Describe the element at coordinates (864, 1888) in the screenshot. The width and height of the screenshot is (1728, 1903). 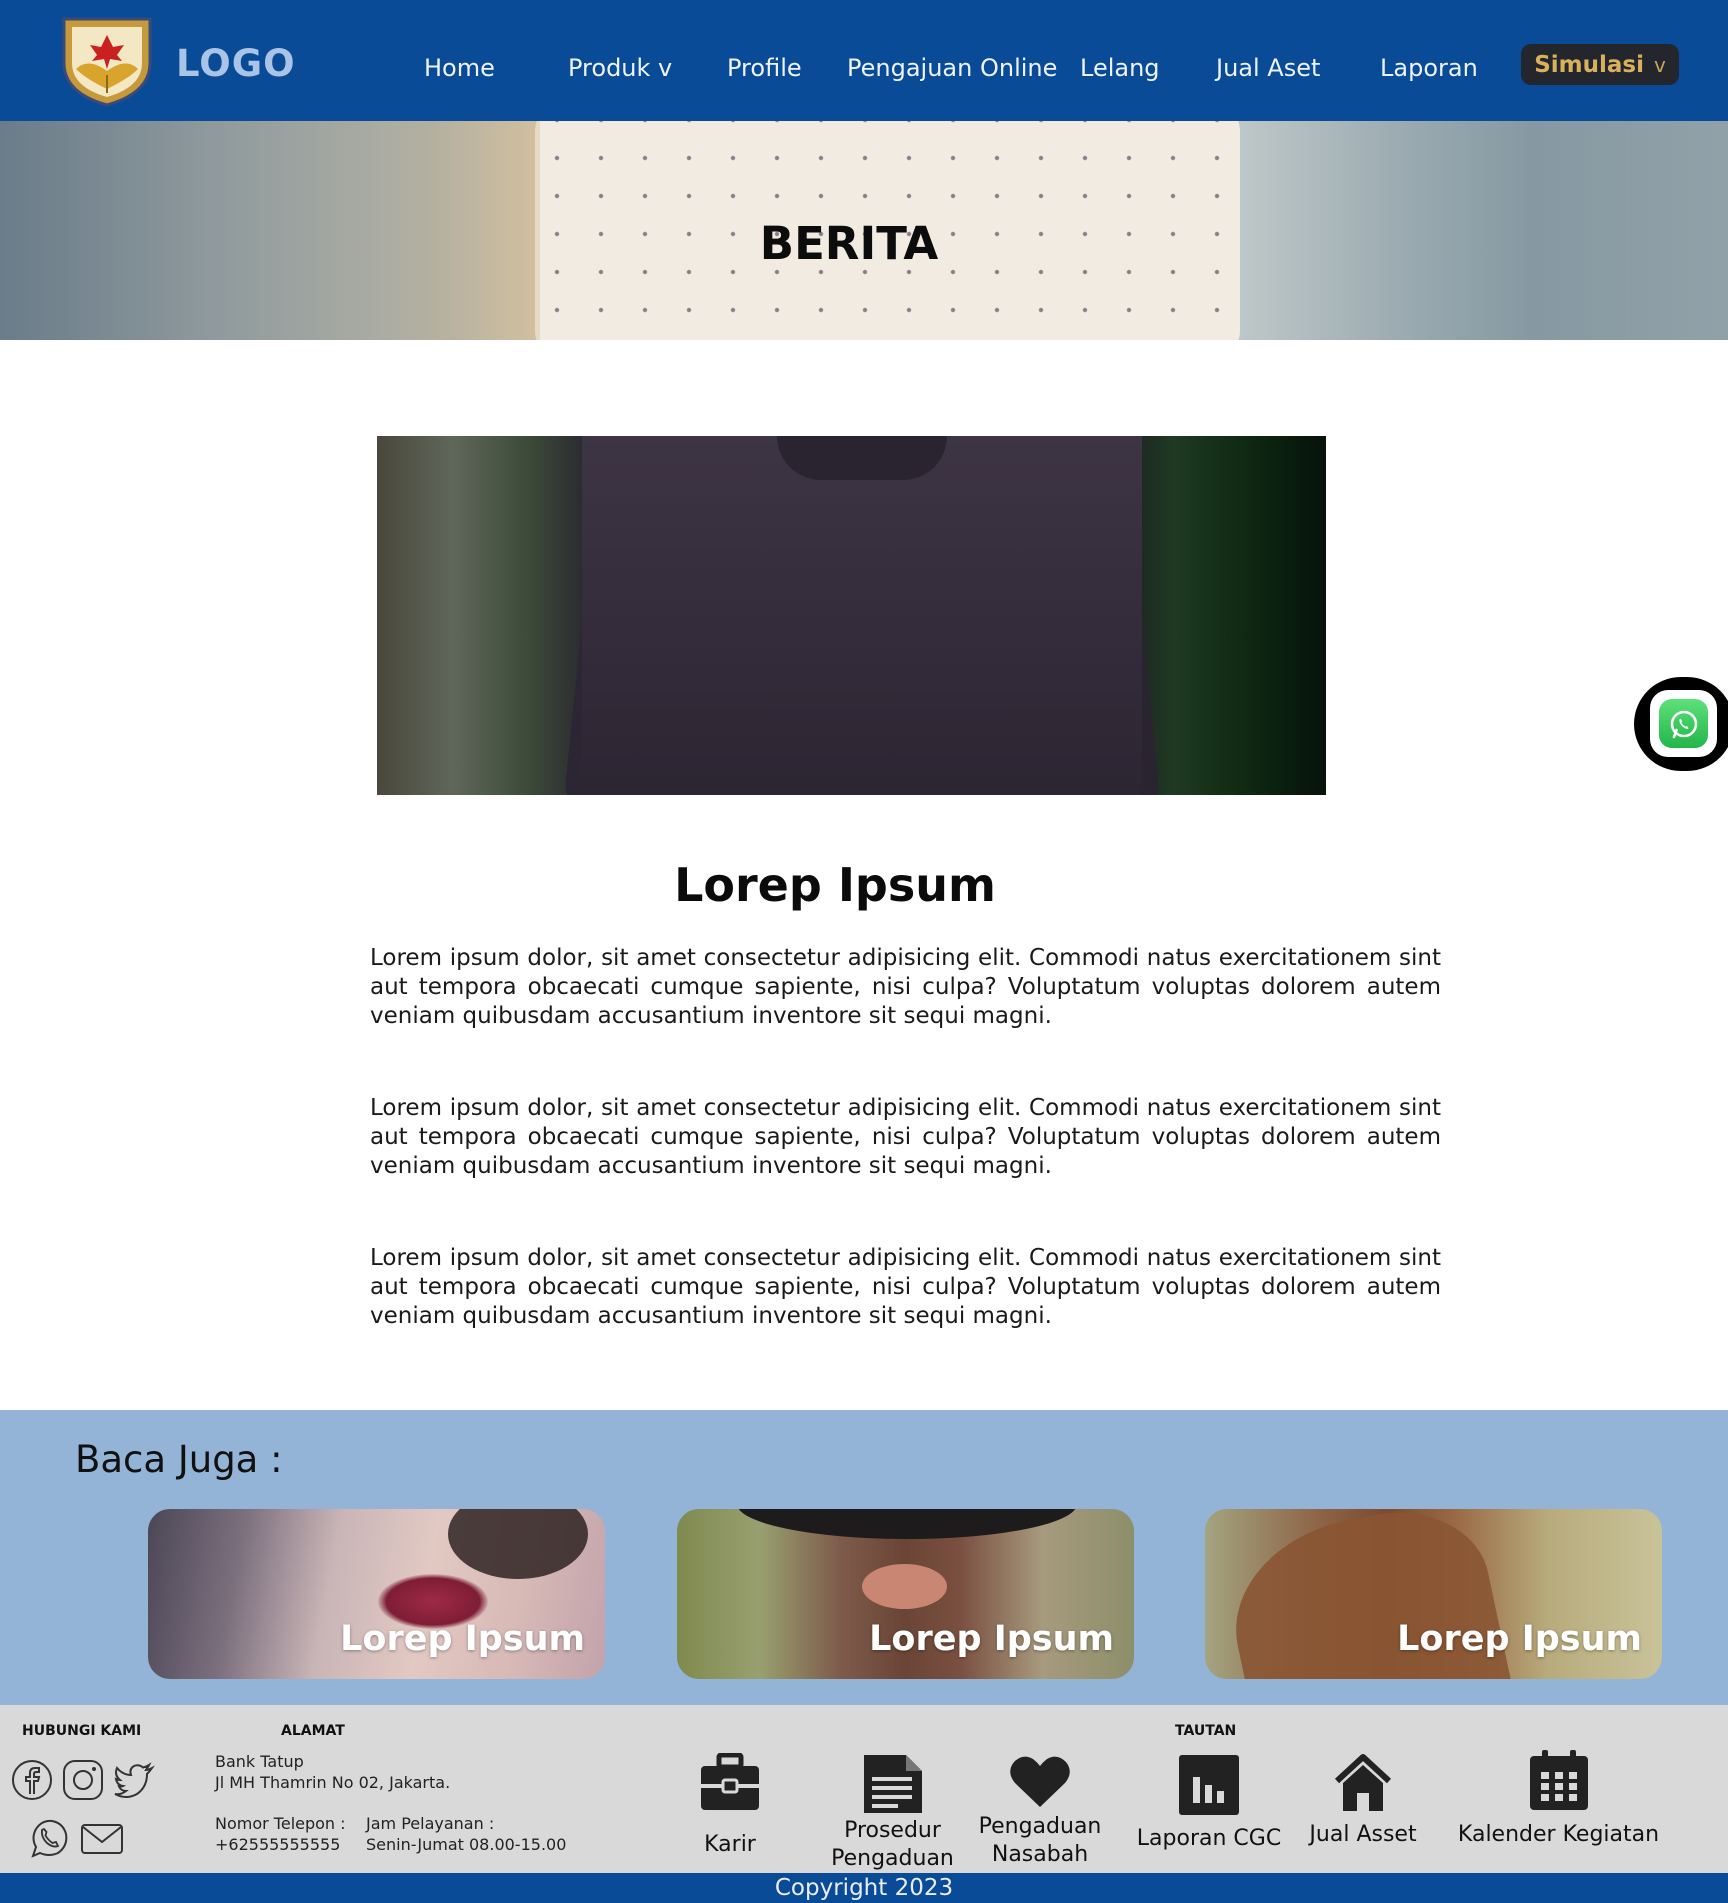
I see `copyright-bar: Copyright 2023` at that location.